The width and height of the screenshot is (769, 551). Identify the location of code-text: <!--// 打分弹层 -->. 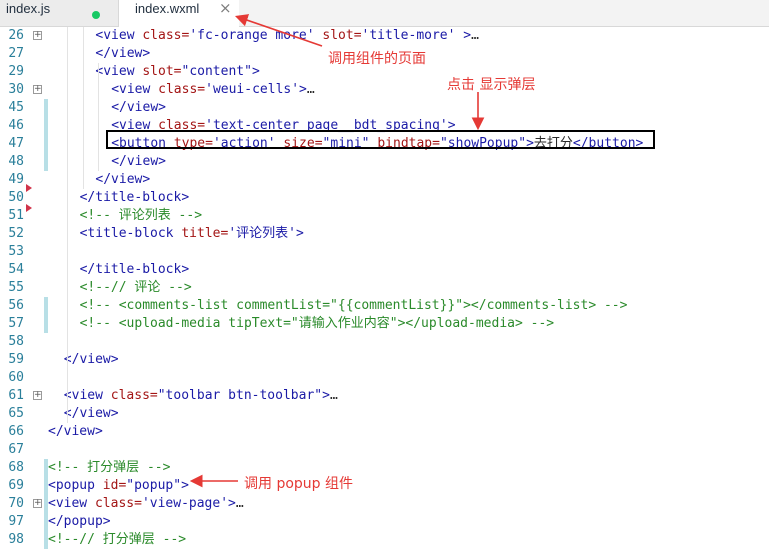
(117, 539).